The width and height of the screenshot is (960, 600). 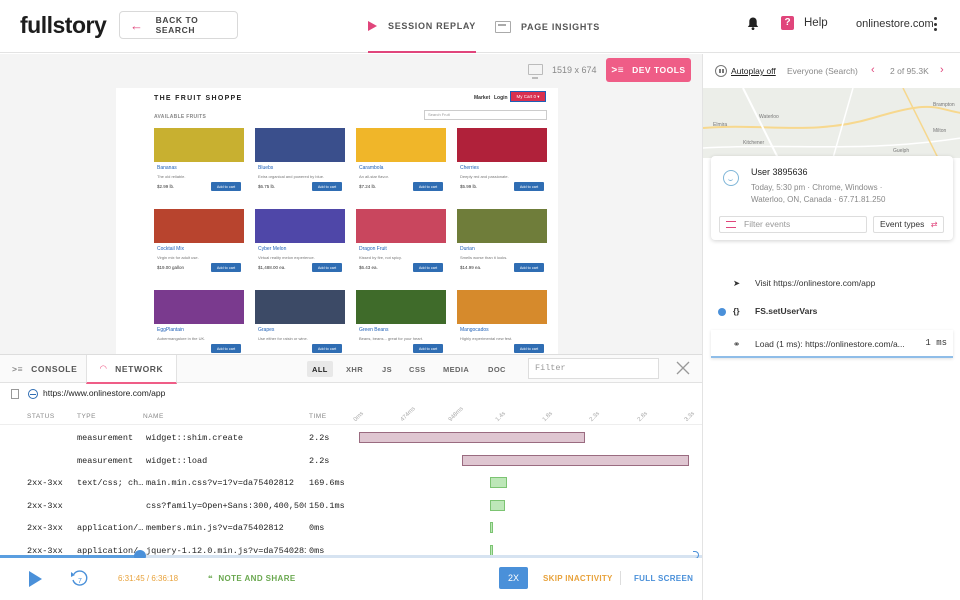 I want to click on filter-all: ALL, so click(x=320, y=369).